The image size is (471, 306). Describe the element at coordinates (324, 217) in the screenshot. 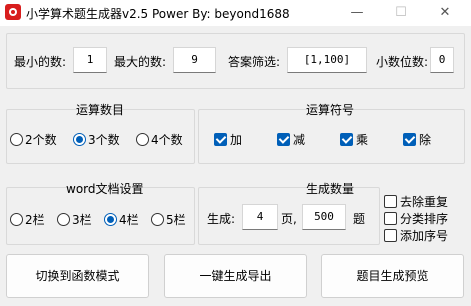

I see `question-count-input: 500` at that location.